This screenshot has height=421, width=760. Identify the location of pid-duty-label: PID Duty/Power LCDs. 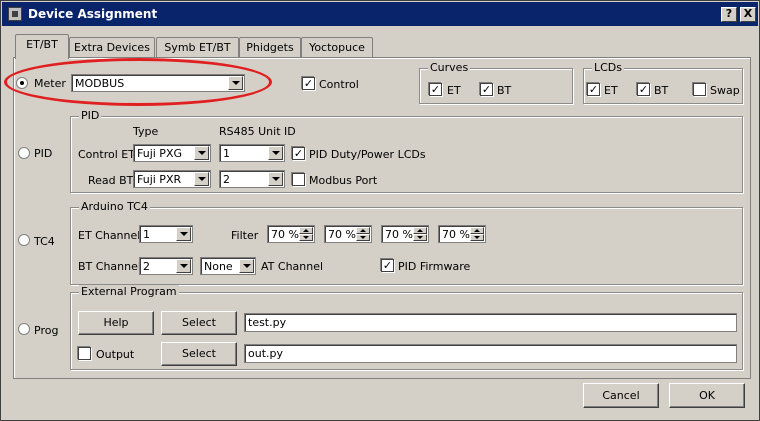
(367, 154).